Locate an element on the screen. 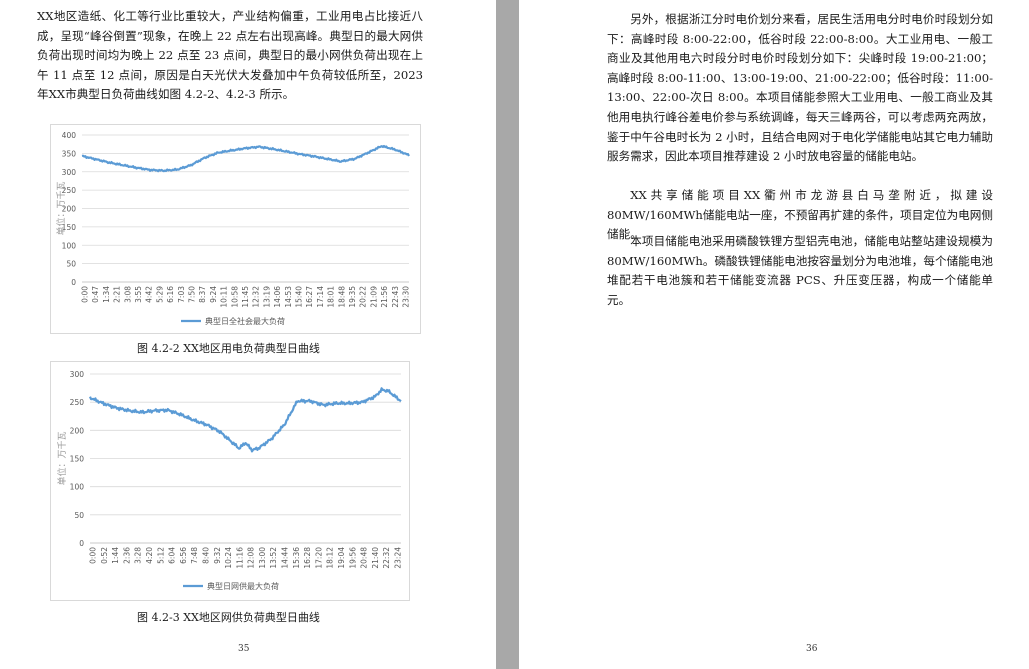  x-tick-label: 23:30 is located at coordinates (406, 297).